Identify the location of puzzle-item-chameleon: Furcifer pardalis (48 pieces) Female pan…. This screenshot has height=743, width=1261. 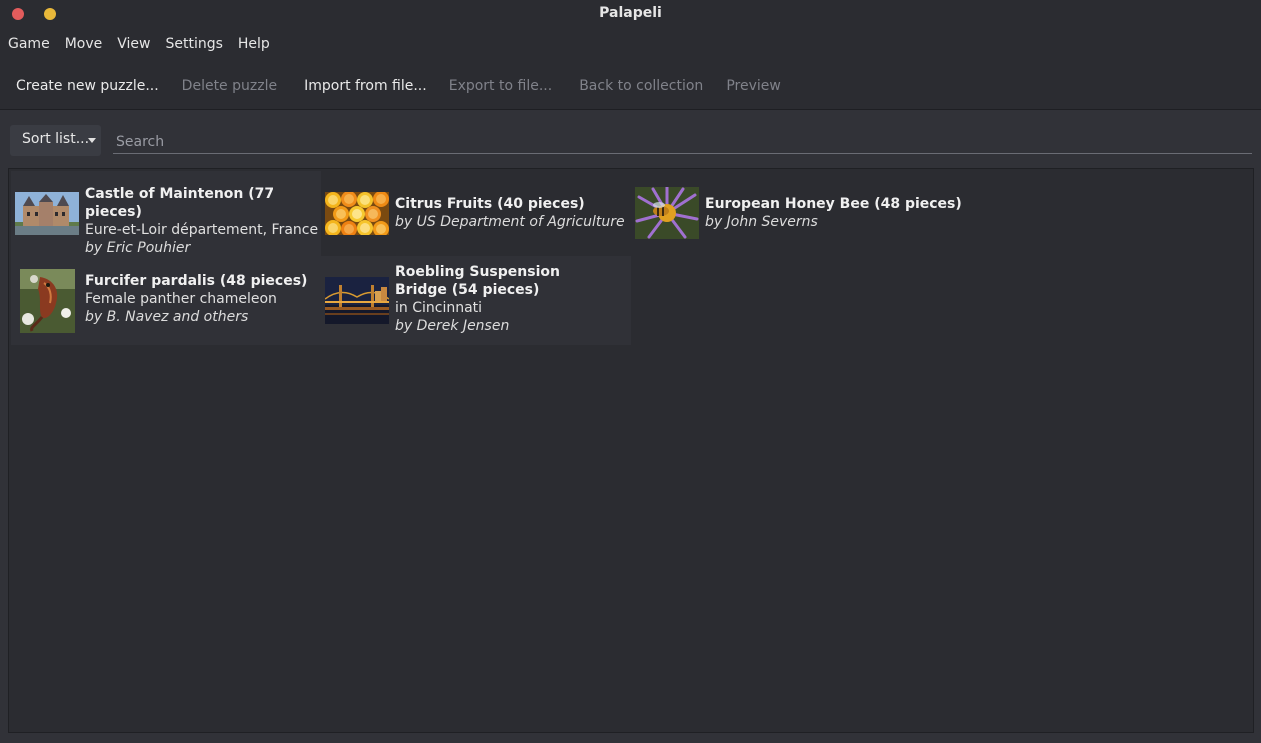
(166, 300).